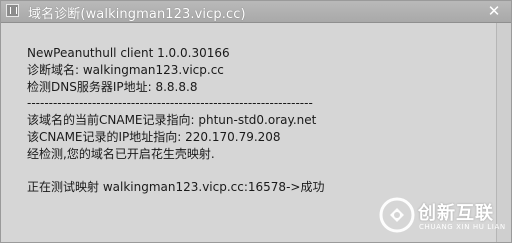 The width and height of the screenshot is (512, 243). I want to click on cname-target-line: 该域名的当前CNAME记录指向: phtun-std0.oray.net, so click(172, 120).